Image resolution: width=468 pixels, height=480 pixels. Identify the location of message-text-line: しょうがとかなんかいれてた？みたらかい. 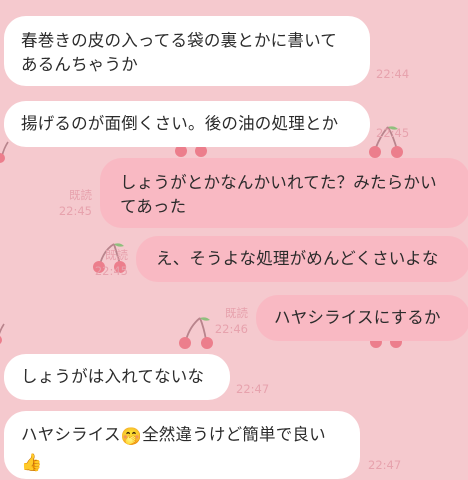
(278, 182).